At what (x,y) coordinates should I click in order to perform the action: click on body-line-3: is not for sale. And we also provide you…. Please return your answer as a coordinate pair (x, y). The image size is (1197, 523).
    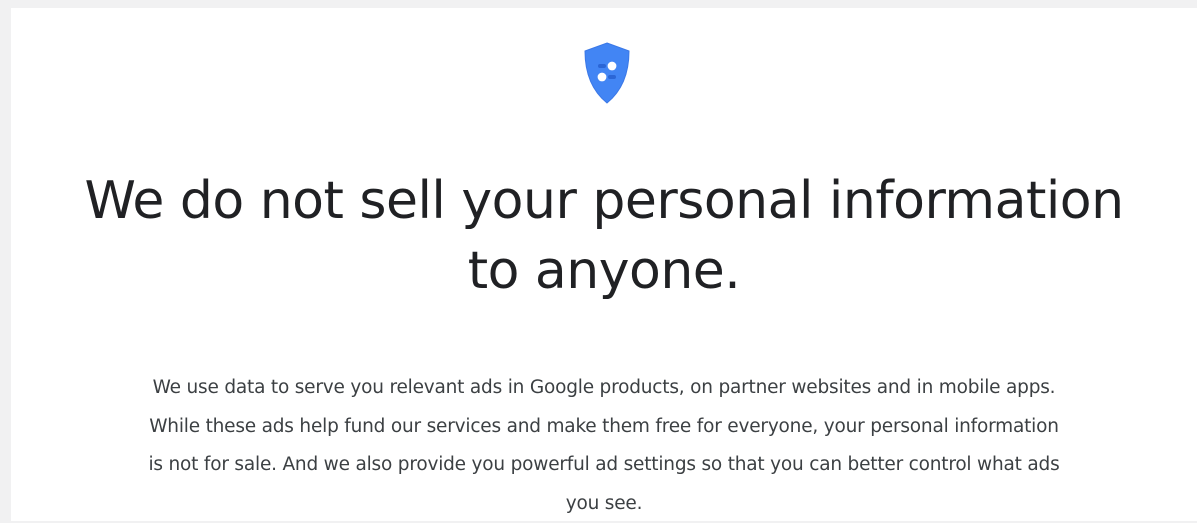
    Looking at the image, I should click on (604, 464).